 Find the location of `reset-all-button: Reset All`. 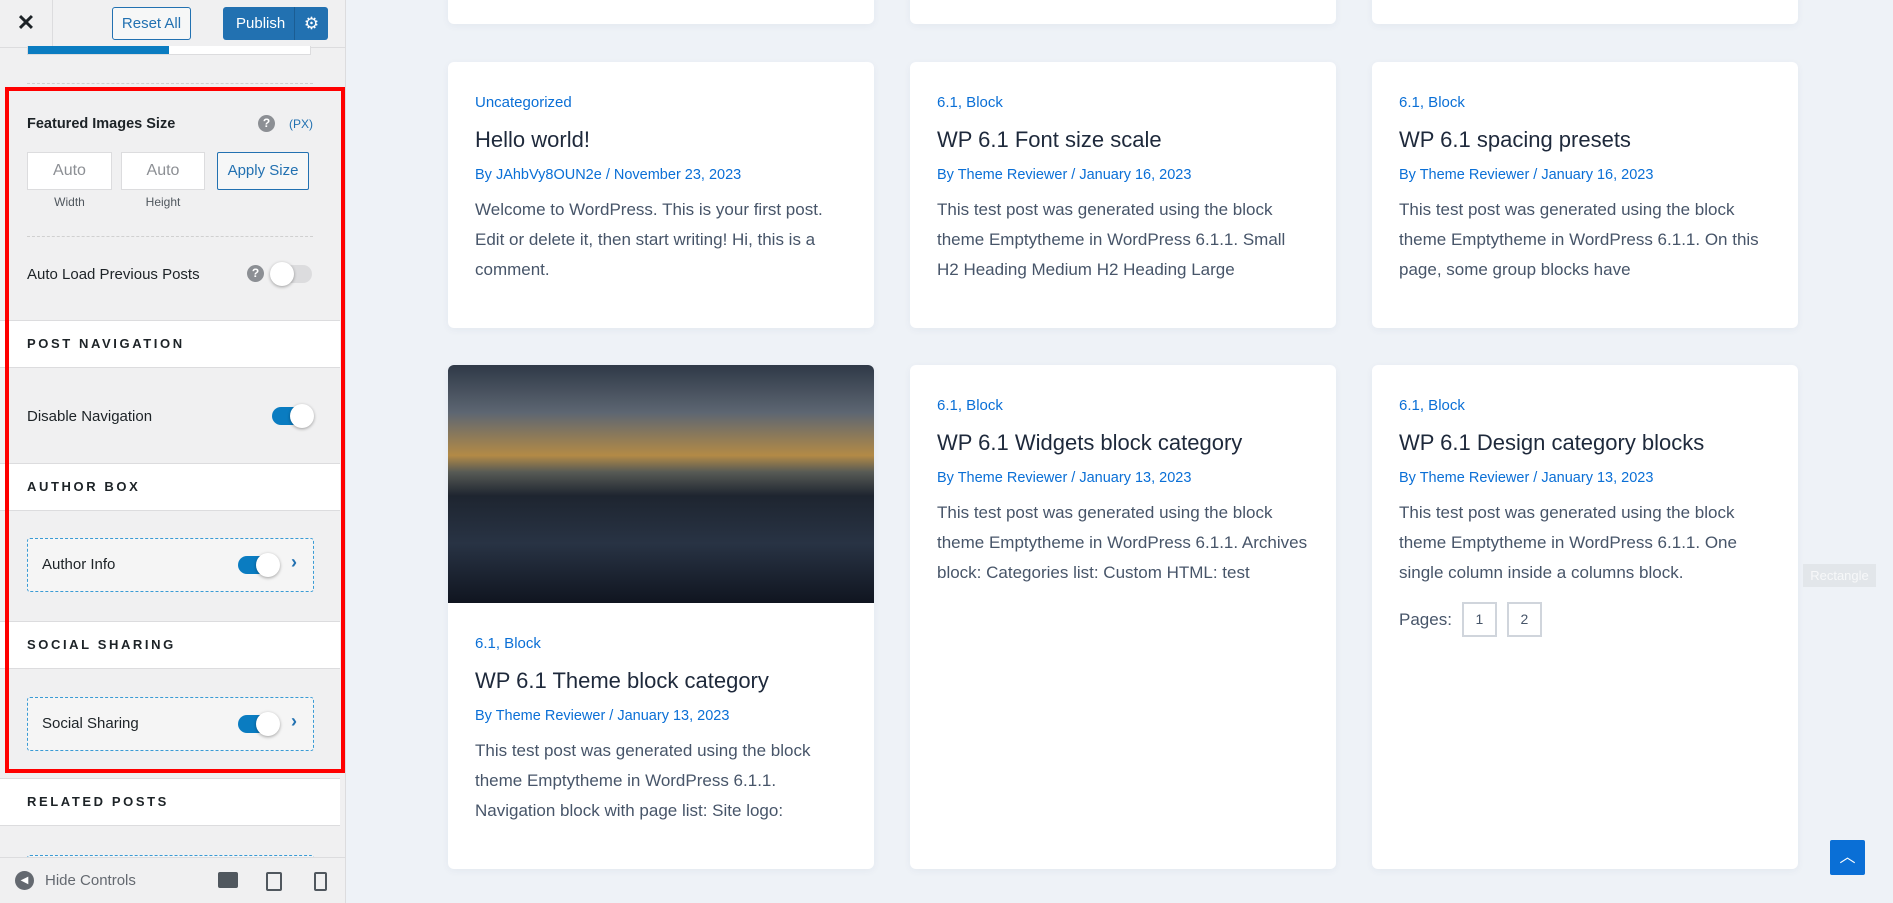

reset-all-button: Reset All is located at coordinates (151, 23).